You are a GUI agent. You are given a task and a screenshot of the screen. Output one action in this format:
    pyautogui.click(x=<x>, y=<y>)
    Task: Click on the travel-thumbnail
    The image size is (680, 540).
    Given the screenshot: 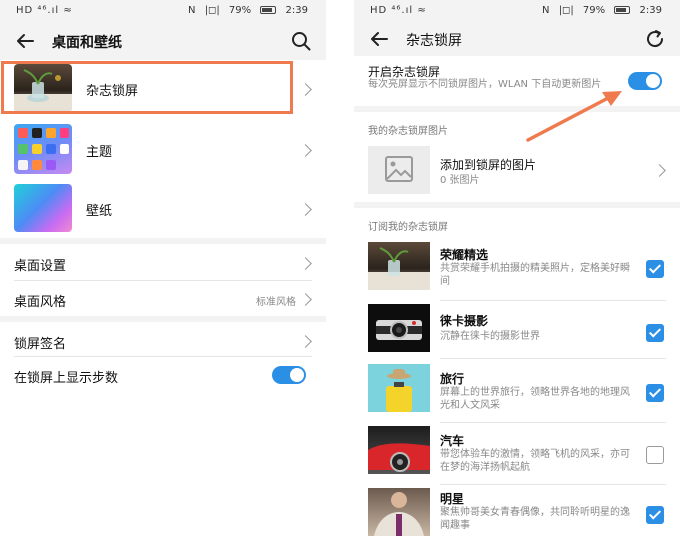 What is the action you would take?
    pyautogui.click(x=399, y=388)
    